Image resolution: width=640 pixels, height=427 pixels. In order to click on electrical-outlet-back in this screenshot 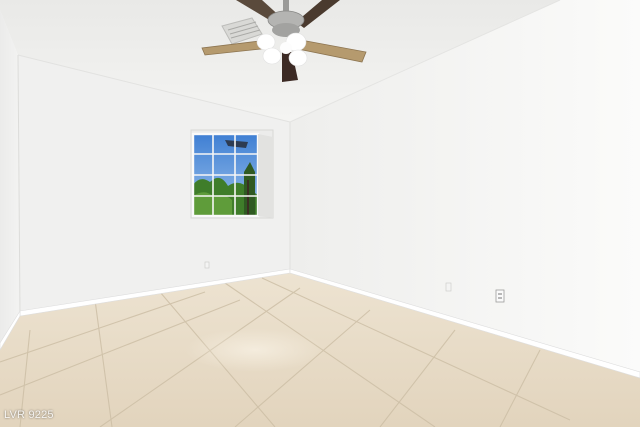, I will do `click(207, 265)`.